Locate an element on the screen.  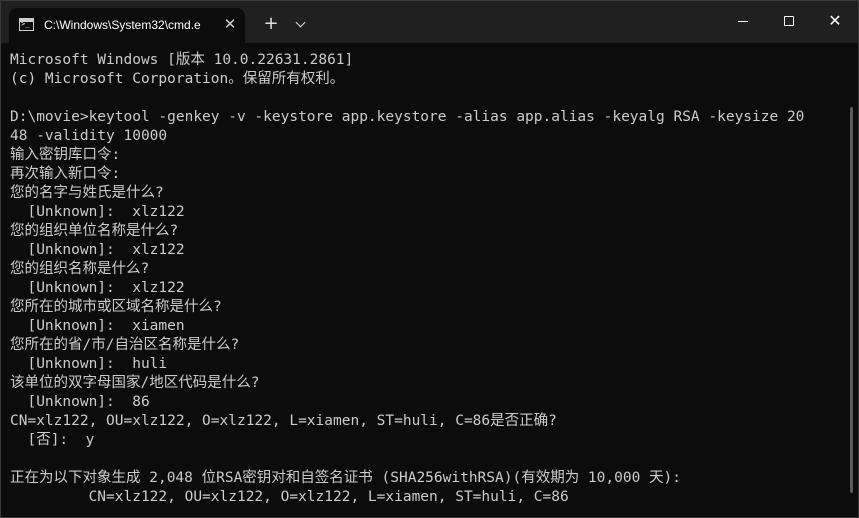
new-tab-button: + is located at coordinates (271, 24).